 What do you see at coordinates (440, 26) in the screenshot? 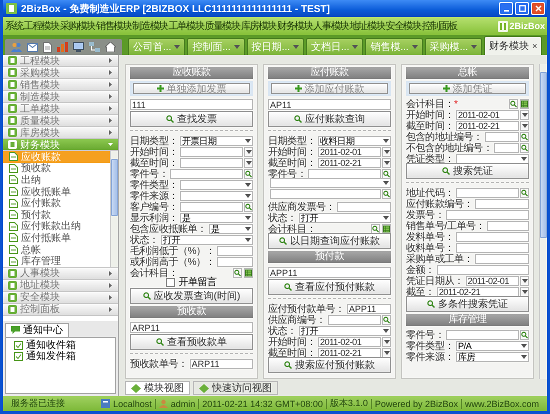
I see `menu-item: 控制面板` at bounding box center [440, 26].